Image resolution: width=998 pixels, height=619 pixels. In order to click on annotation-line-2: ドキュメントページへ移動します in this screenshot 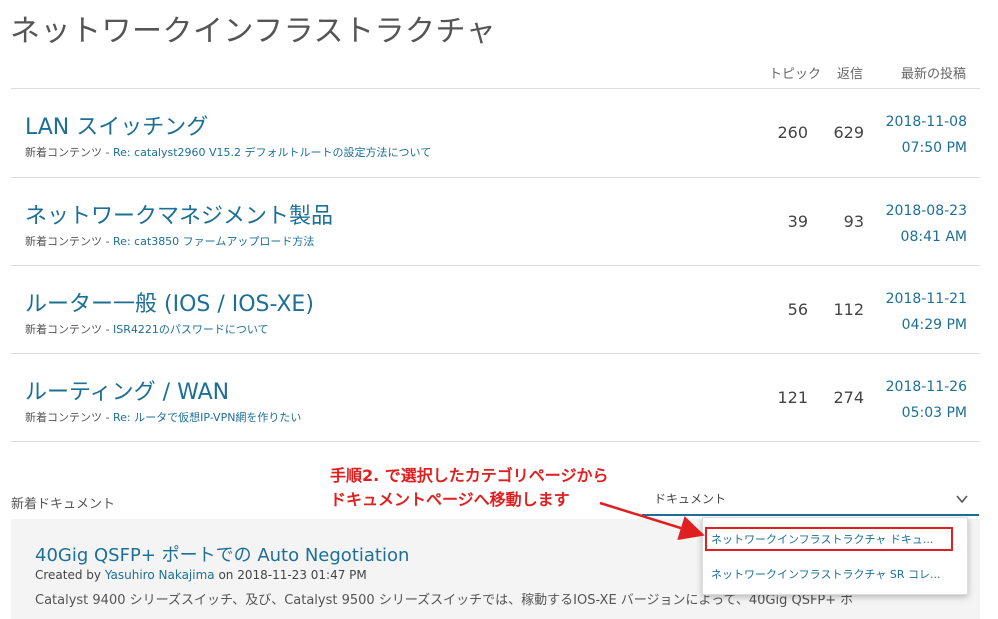, I will do `click(450, 499)`.